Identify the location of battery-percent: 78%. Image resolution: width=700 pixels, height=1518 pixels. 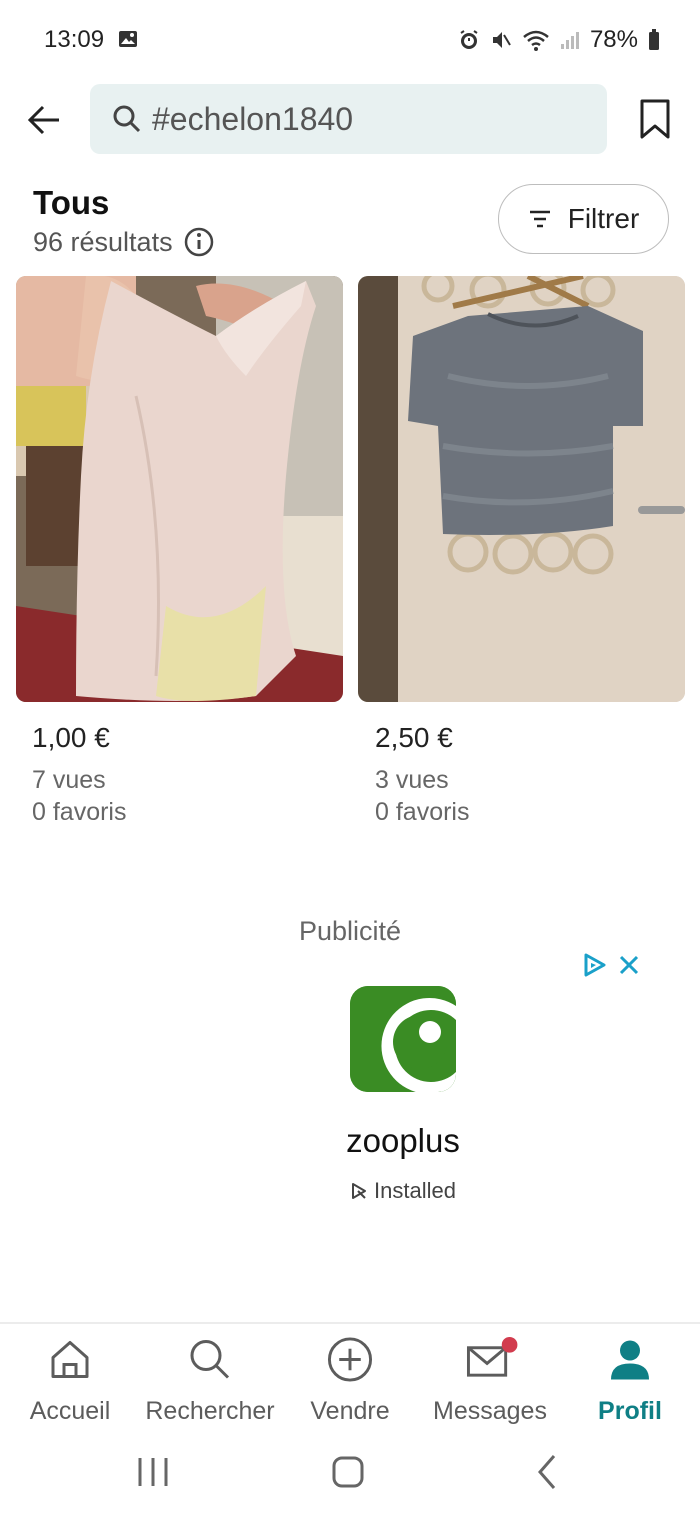
(613, 39).